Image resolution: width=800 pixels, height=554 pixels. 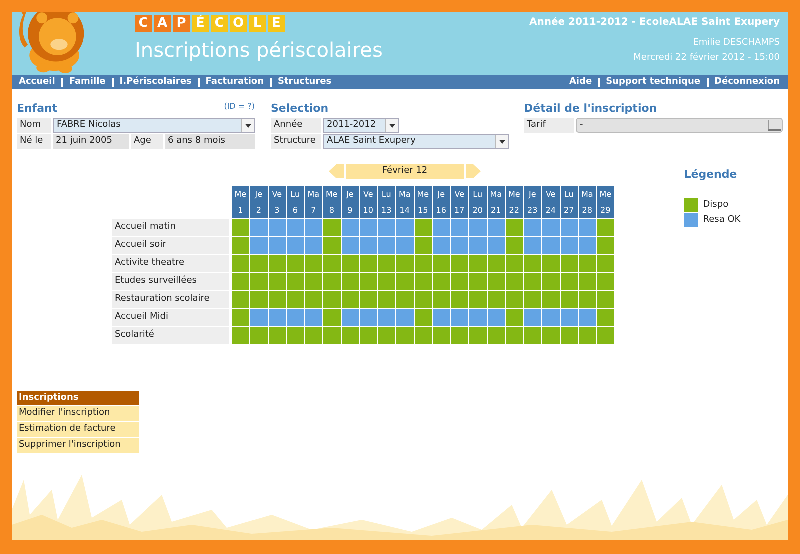 I want to click on nav-link: I.Périscolaires, so click(x=156, y=82).